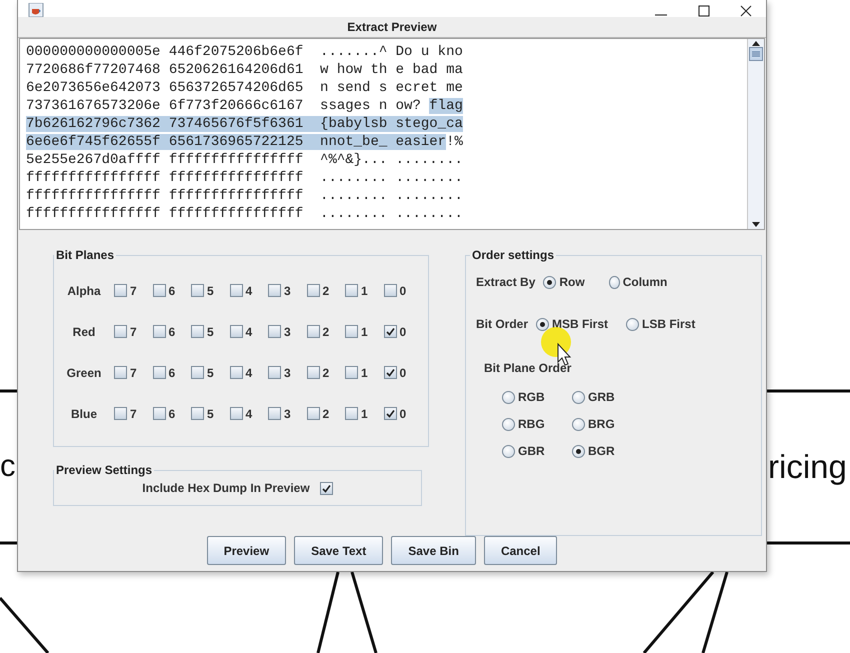  What do you see at coordinates (601, 424) in the screenshot?
I see `radio-label: BRG` at bounding box center [601, 424].